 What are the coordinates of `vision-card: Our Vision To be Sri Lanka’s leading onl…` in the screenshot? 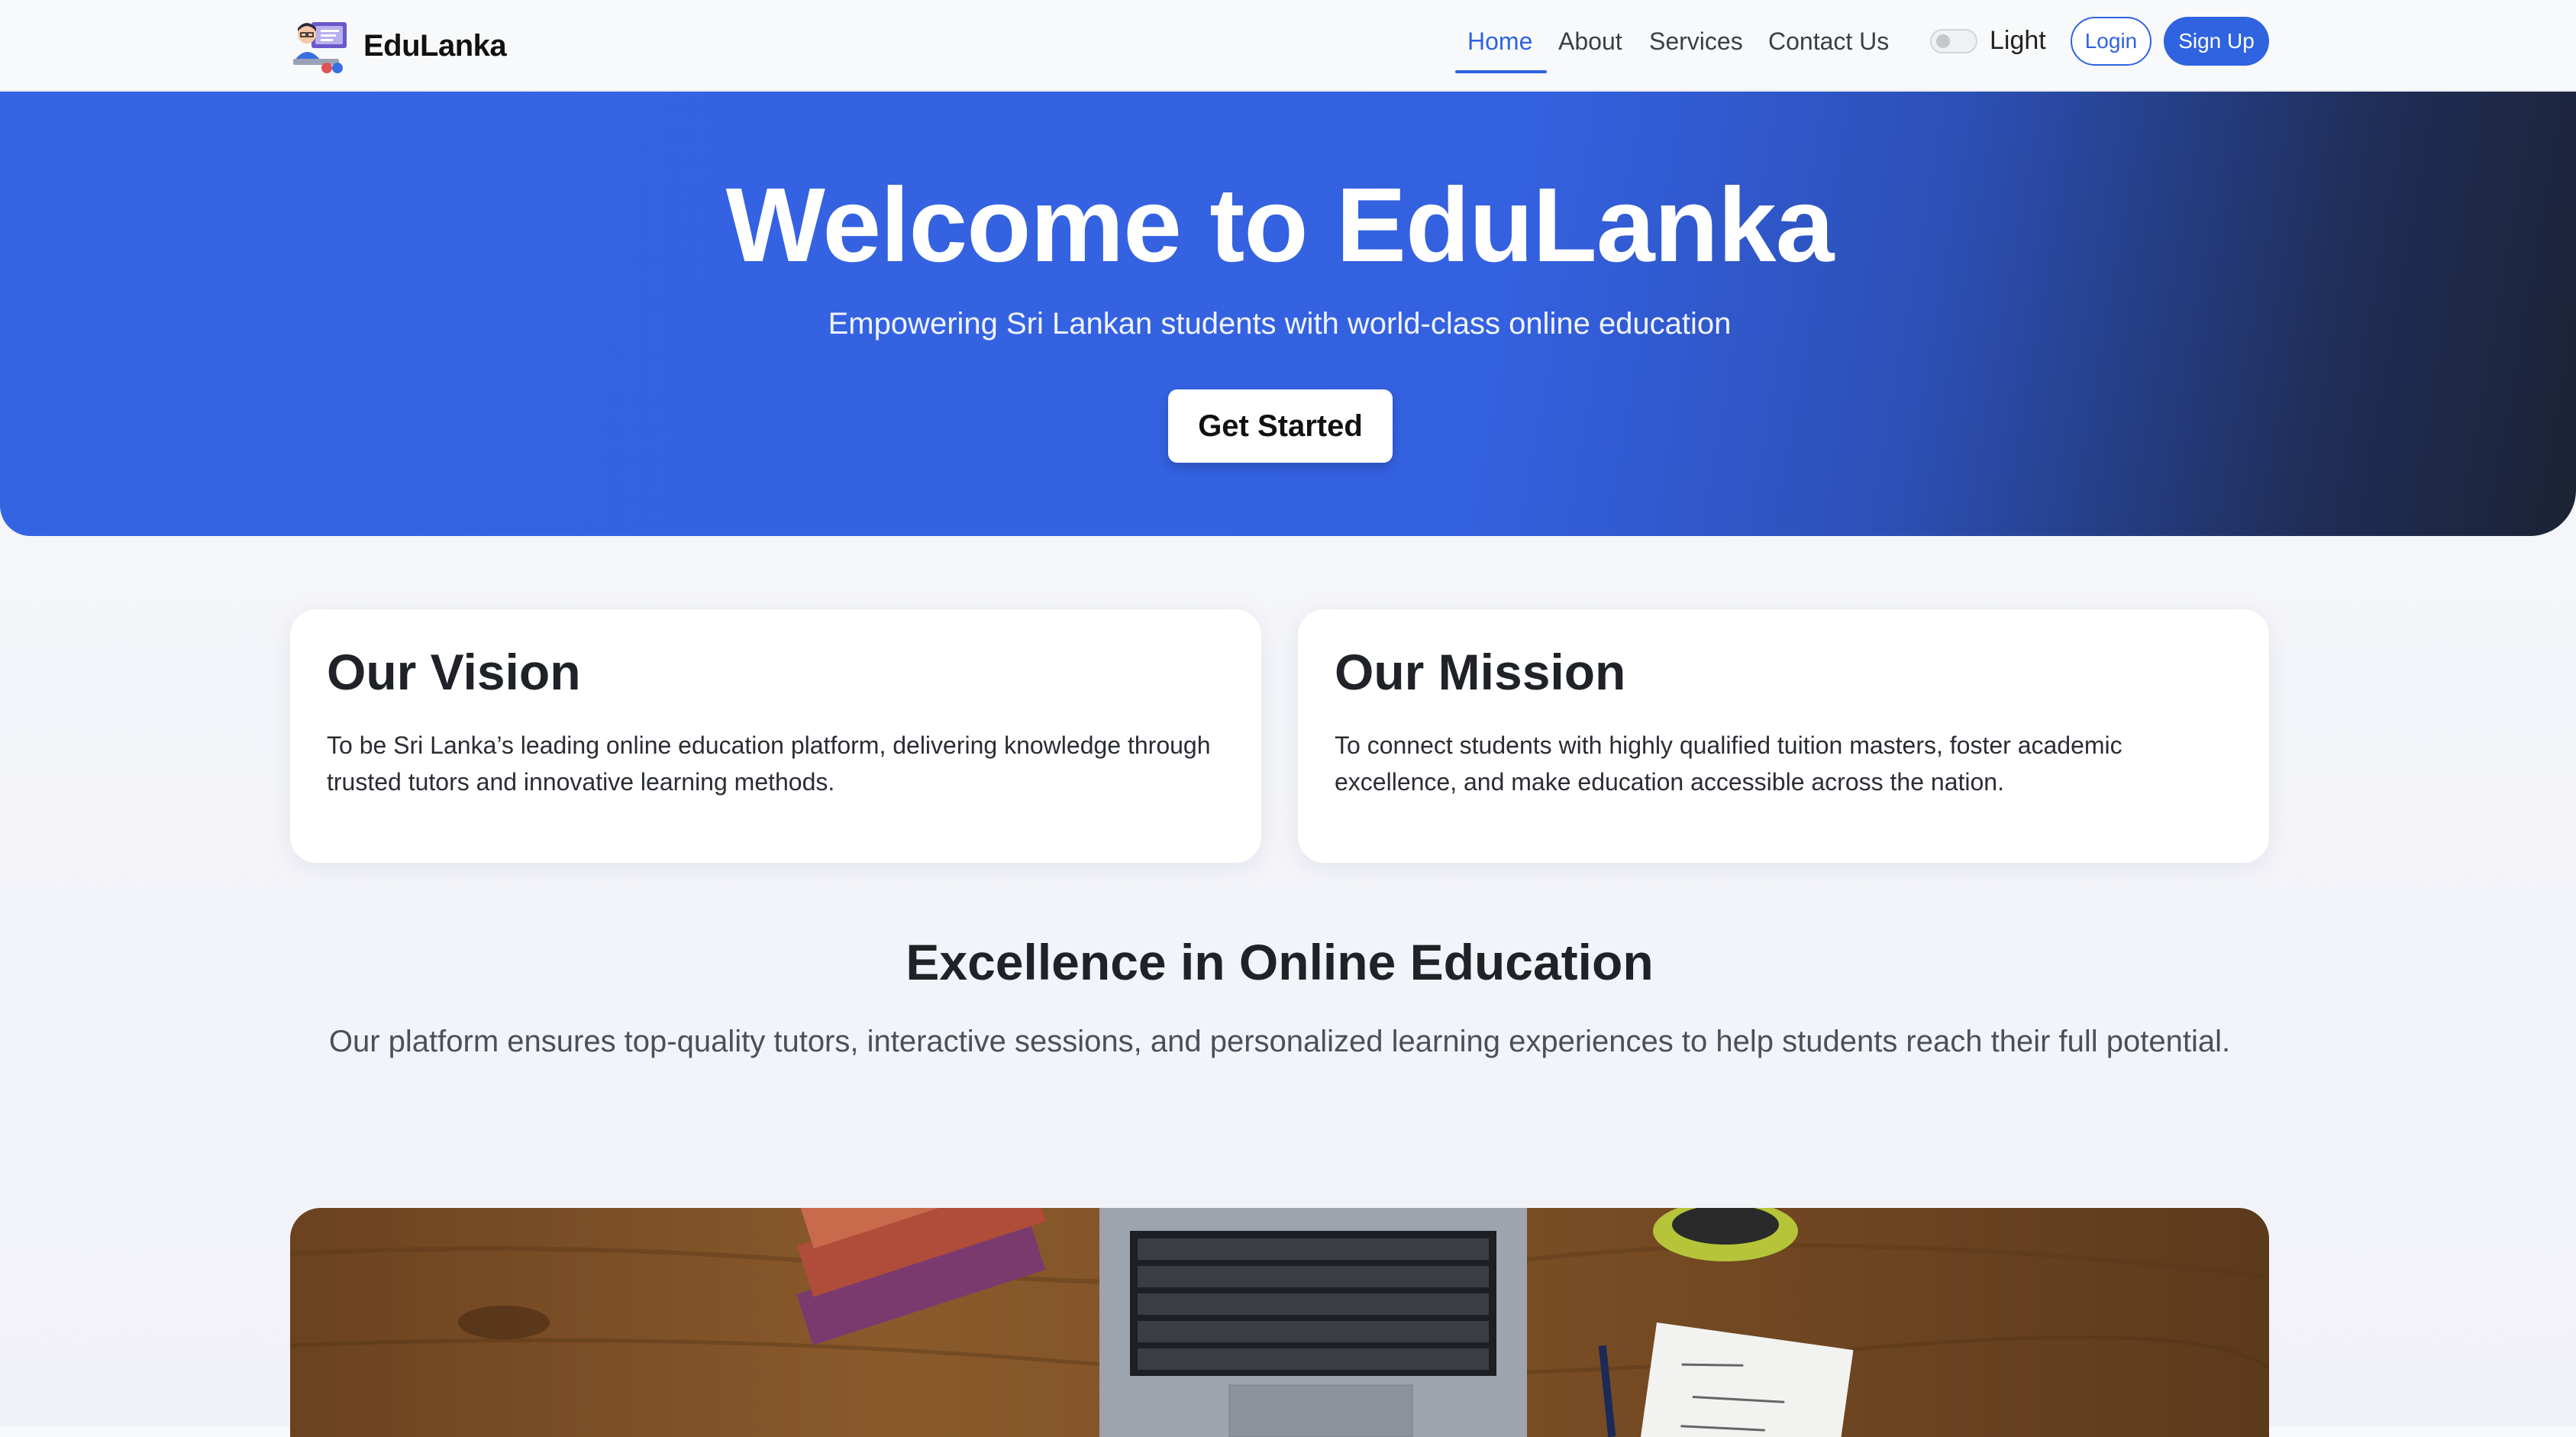 It's located at (775, 736).